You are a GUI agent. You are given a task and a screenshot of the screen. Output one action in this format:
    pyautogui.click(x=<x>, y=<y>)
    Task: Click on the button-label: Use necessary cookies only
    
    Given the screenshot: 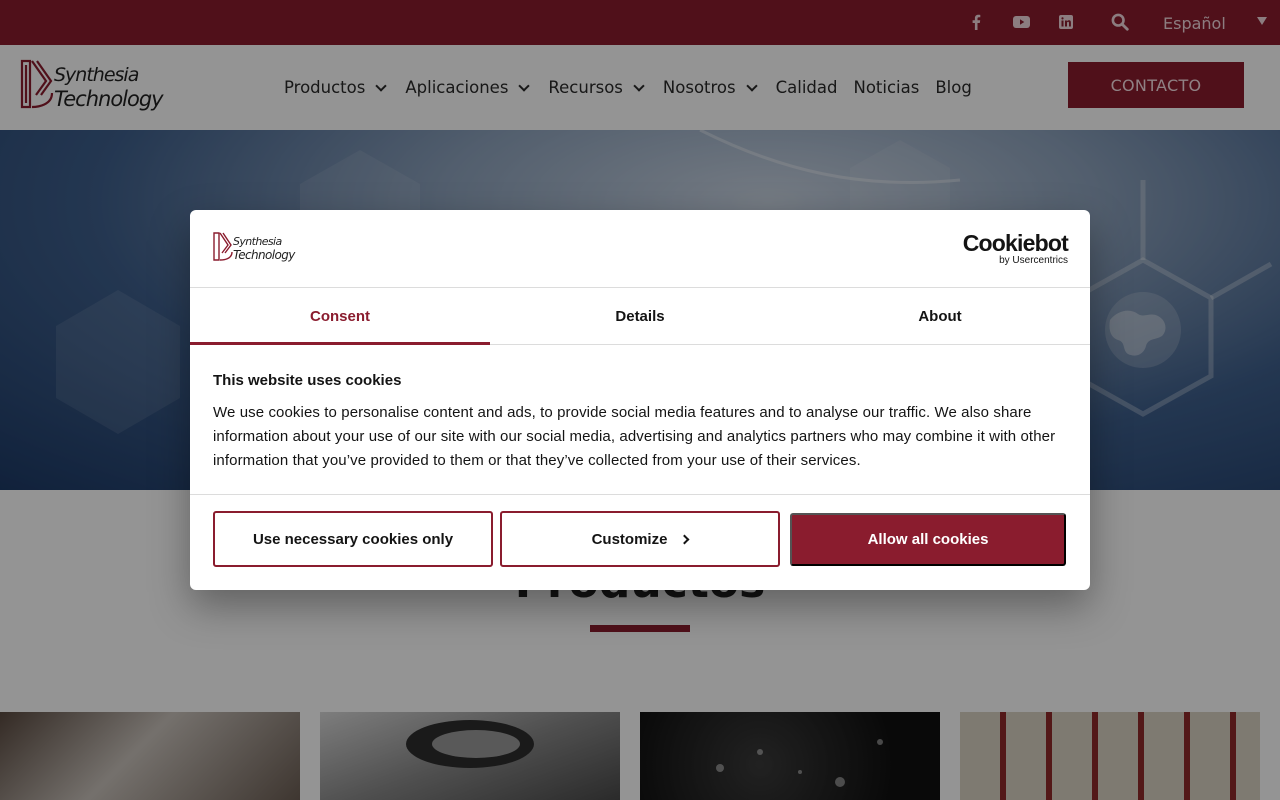 What is the action you would take?
    pyautogui.click(x=353, y=539)
    